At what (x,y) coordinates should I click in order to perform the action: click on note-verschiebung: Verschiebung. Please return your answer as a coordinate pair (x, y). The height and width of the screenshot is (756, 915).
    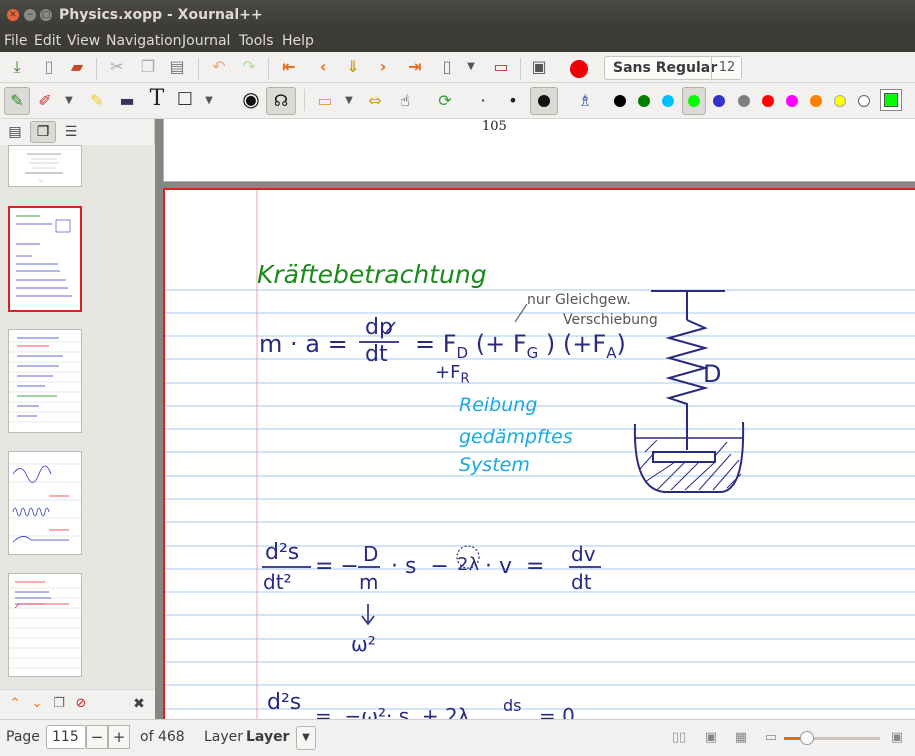
    Looking at the image, I should click on (610, 320).